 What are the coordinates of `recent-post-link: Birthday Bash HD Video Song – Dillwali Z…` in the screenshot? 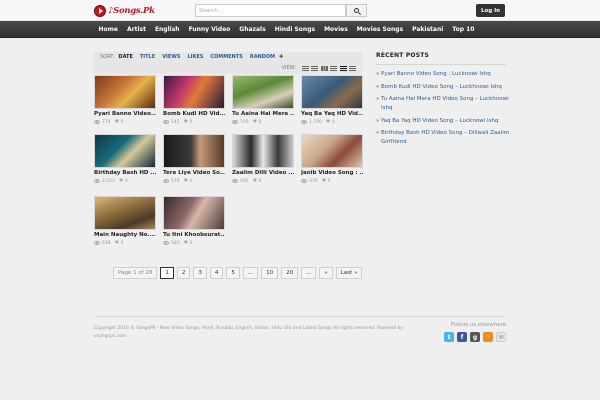 It's located at (443, 138).